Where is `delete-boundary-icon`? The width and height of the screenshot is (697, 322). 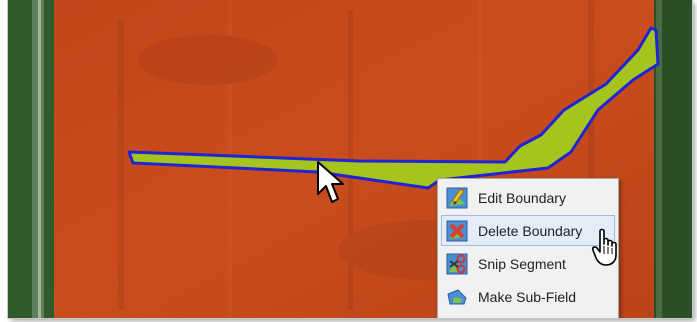 delete-boundary-icon is located at coordinates (457, 231).